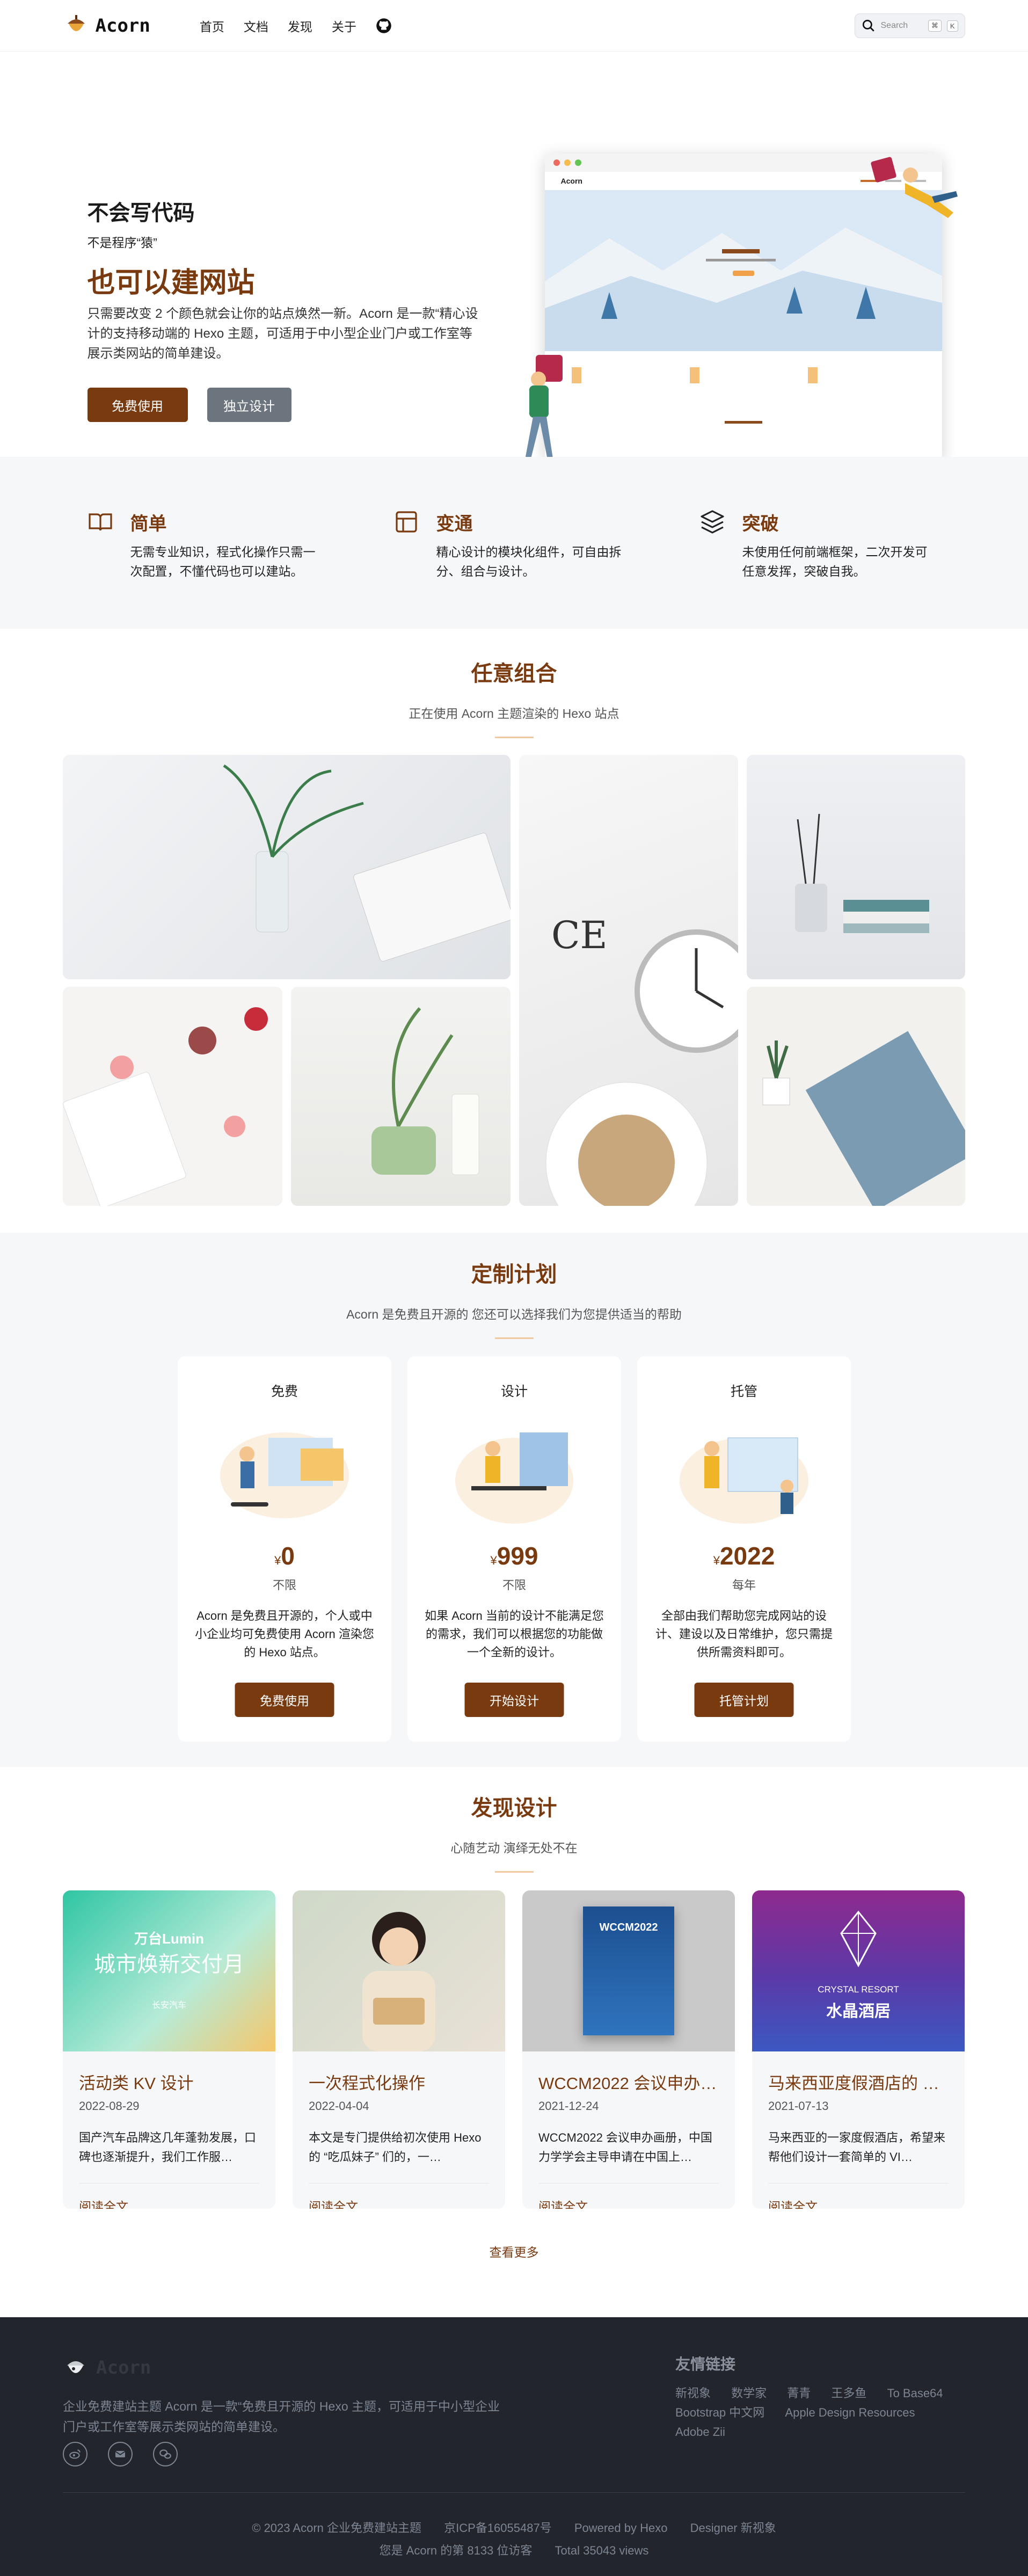 This screenshot has width=1028, height=2576. Describe the element at coordinates (514, 1298) in the screenshot. I see `pricing-header: 定制计划 Acorn 是免费且开源的 您还可以选择我们为您提供适当的帮助` at that location.